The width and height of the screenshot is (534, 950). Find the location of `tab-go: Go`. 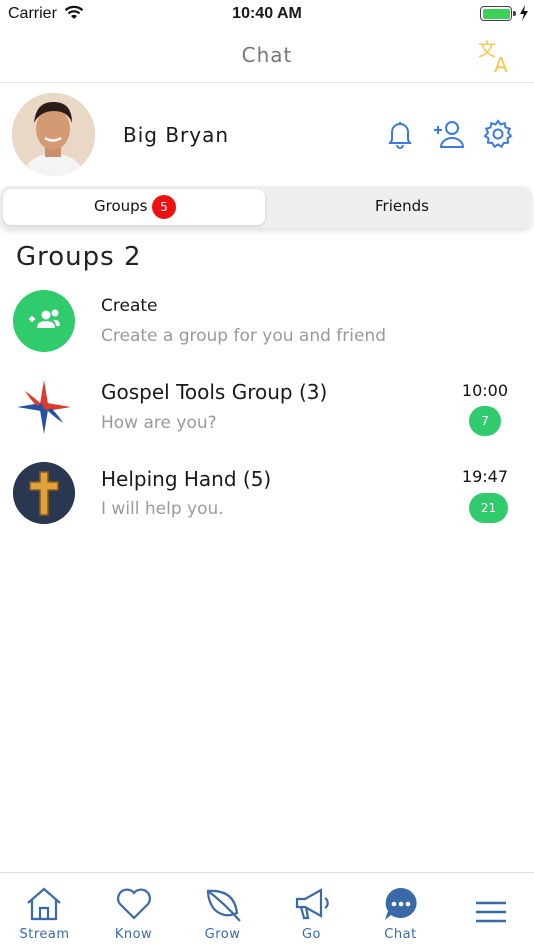

tab-go: Go is located at coordinates (311, 911).